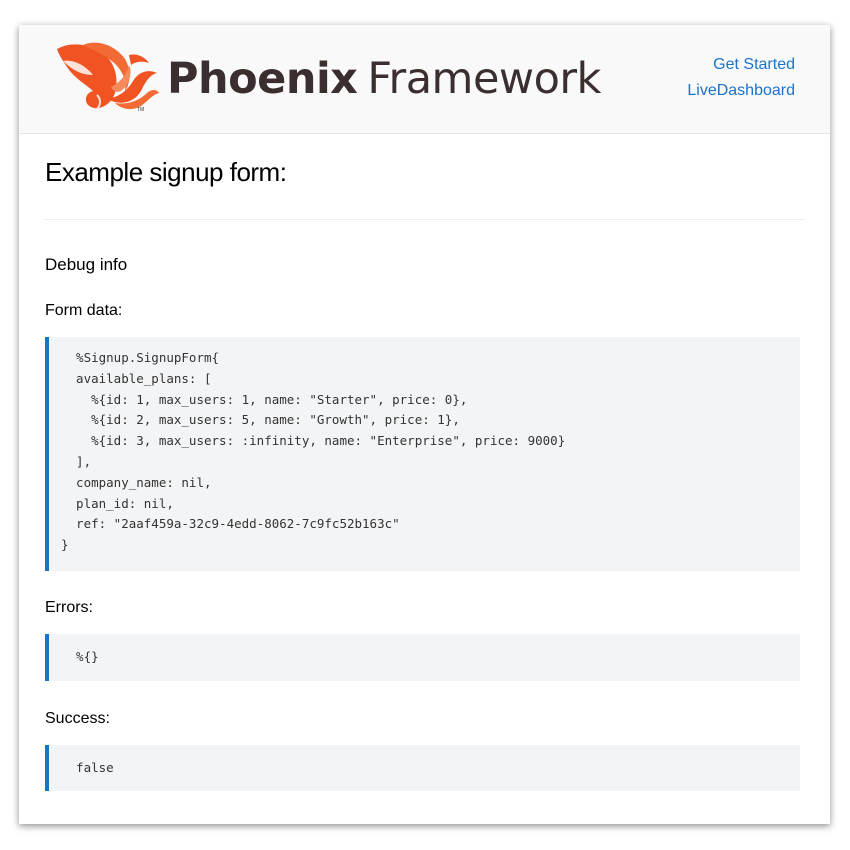 Image resolution: width=850 pixels, height=850 pixels. What do you see at coordinates (425, 219) in the screenshot?
I see `divider` at bounding box center [425, 219].